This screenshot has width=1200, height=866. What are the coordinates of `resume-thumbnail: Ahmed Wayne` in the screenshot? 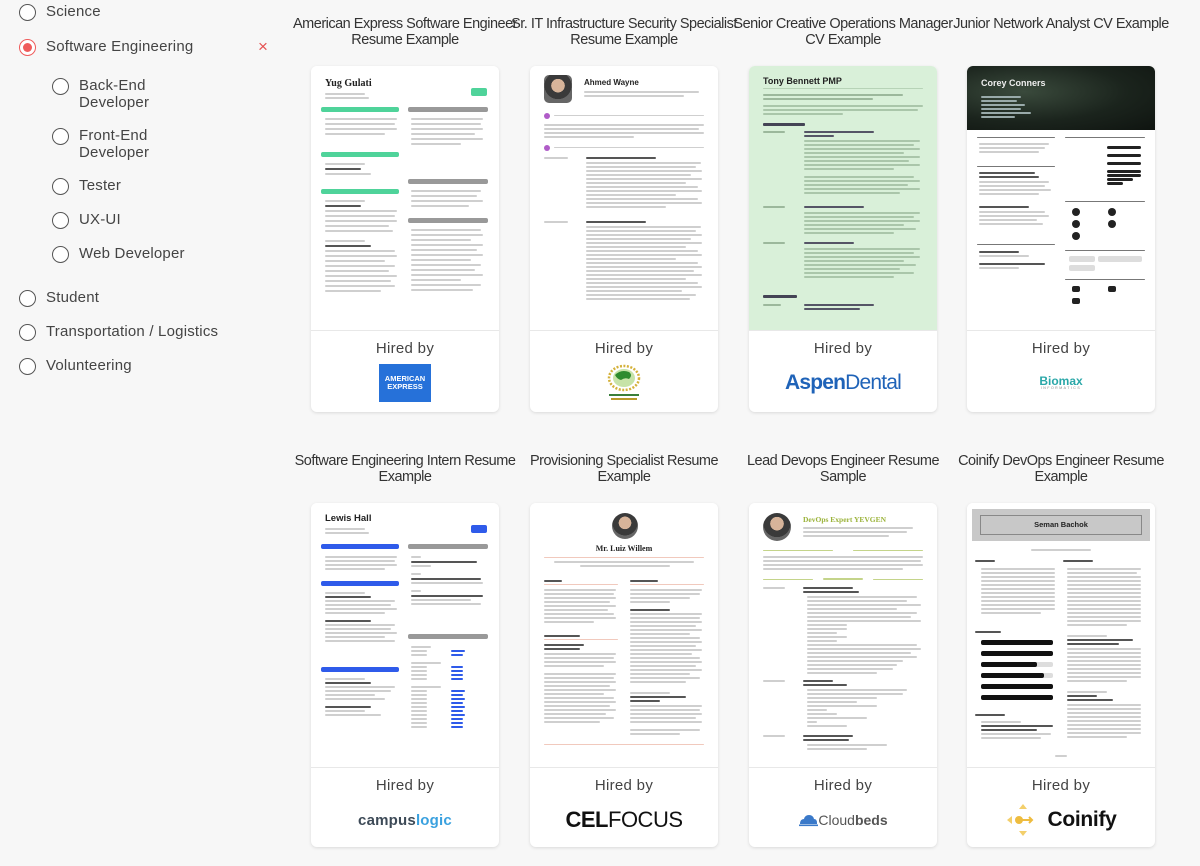 It's located at (624, 198).